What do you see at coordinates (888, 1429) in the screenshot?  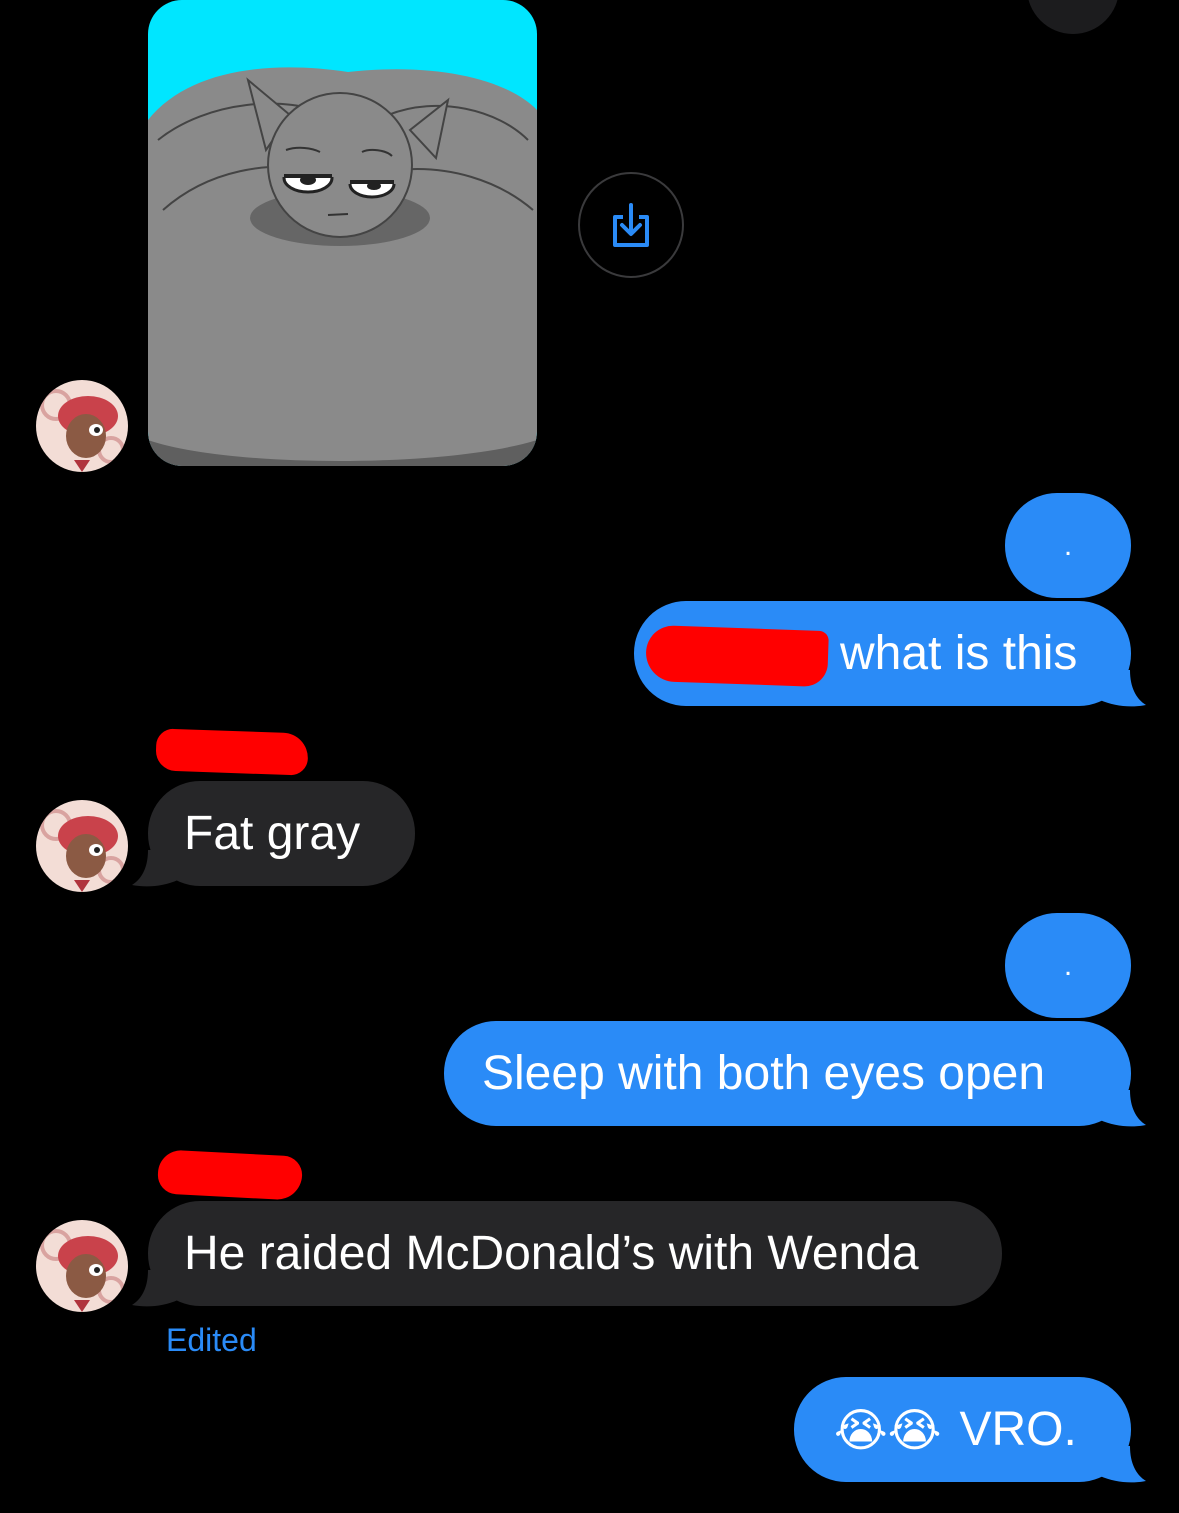 I see `message-emoji: 😭😭` at bounding box center [888, 1429].